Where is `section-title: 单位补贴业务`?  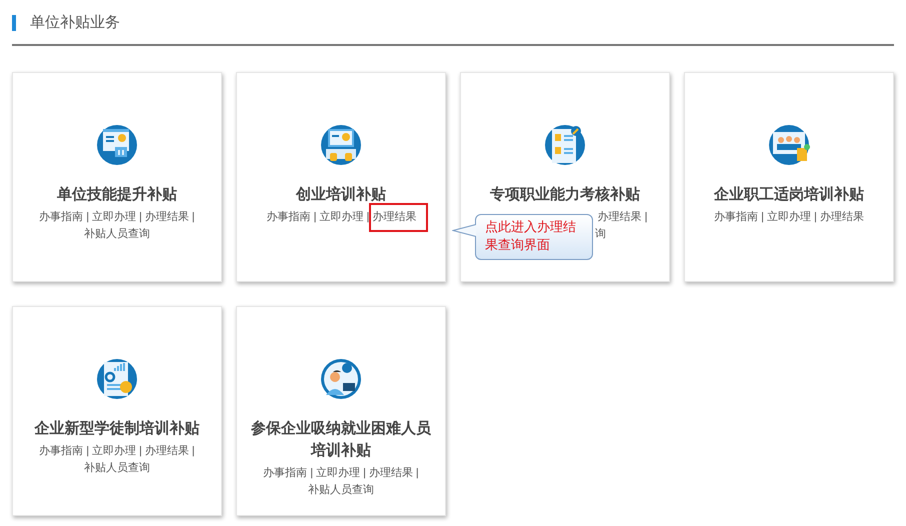
section-title: 单位补贴业务 is located at coordinates (75, 22).